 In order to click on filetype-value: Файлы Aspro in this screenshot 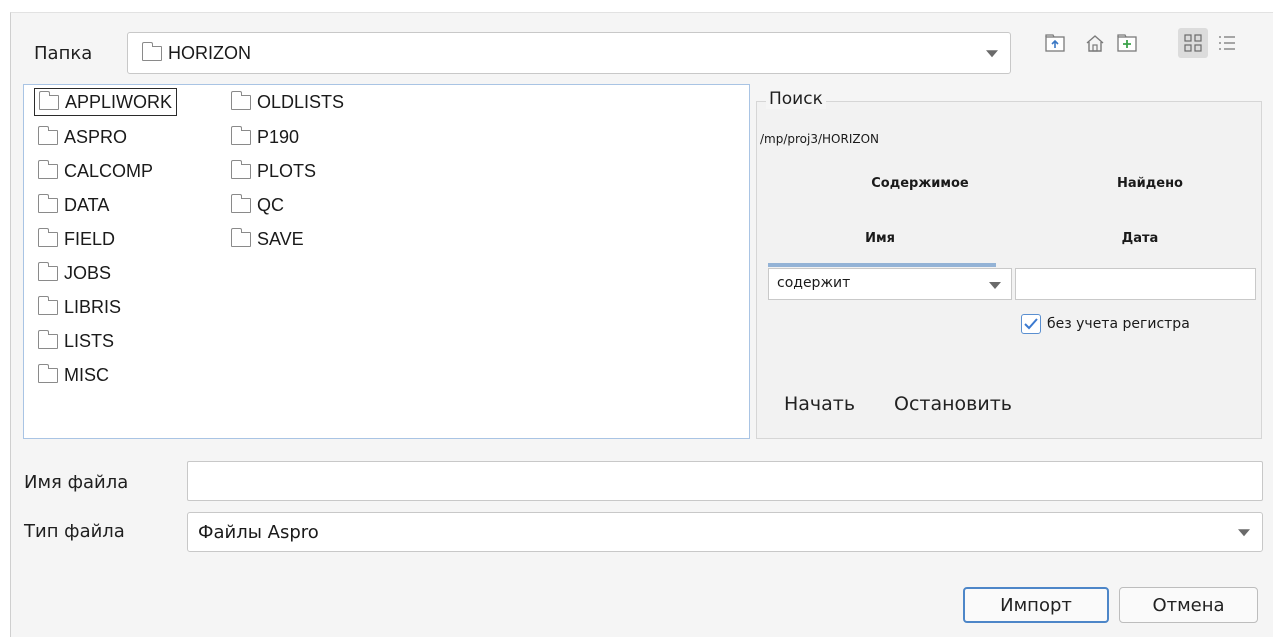, I will do `click(258, 532)`.